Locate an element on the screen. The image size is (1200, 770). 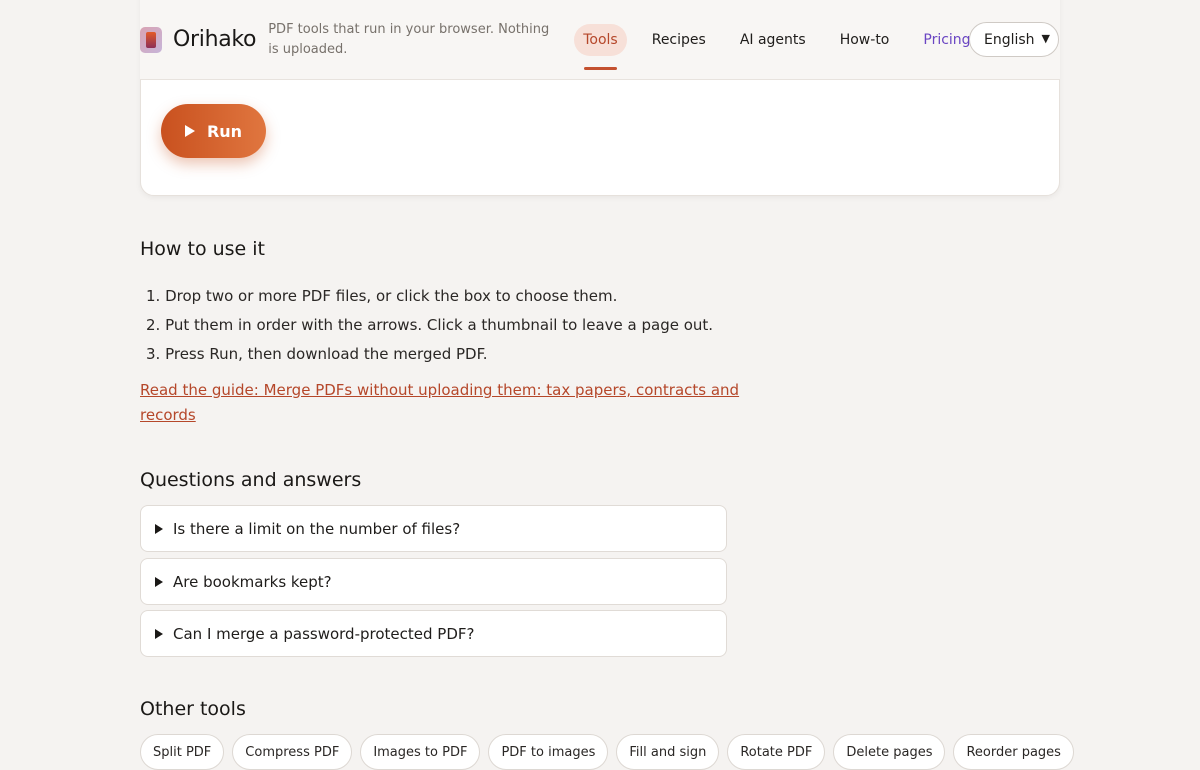
brand-name: Orihako is located at coordinates (215, 39).